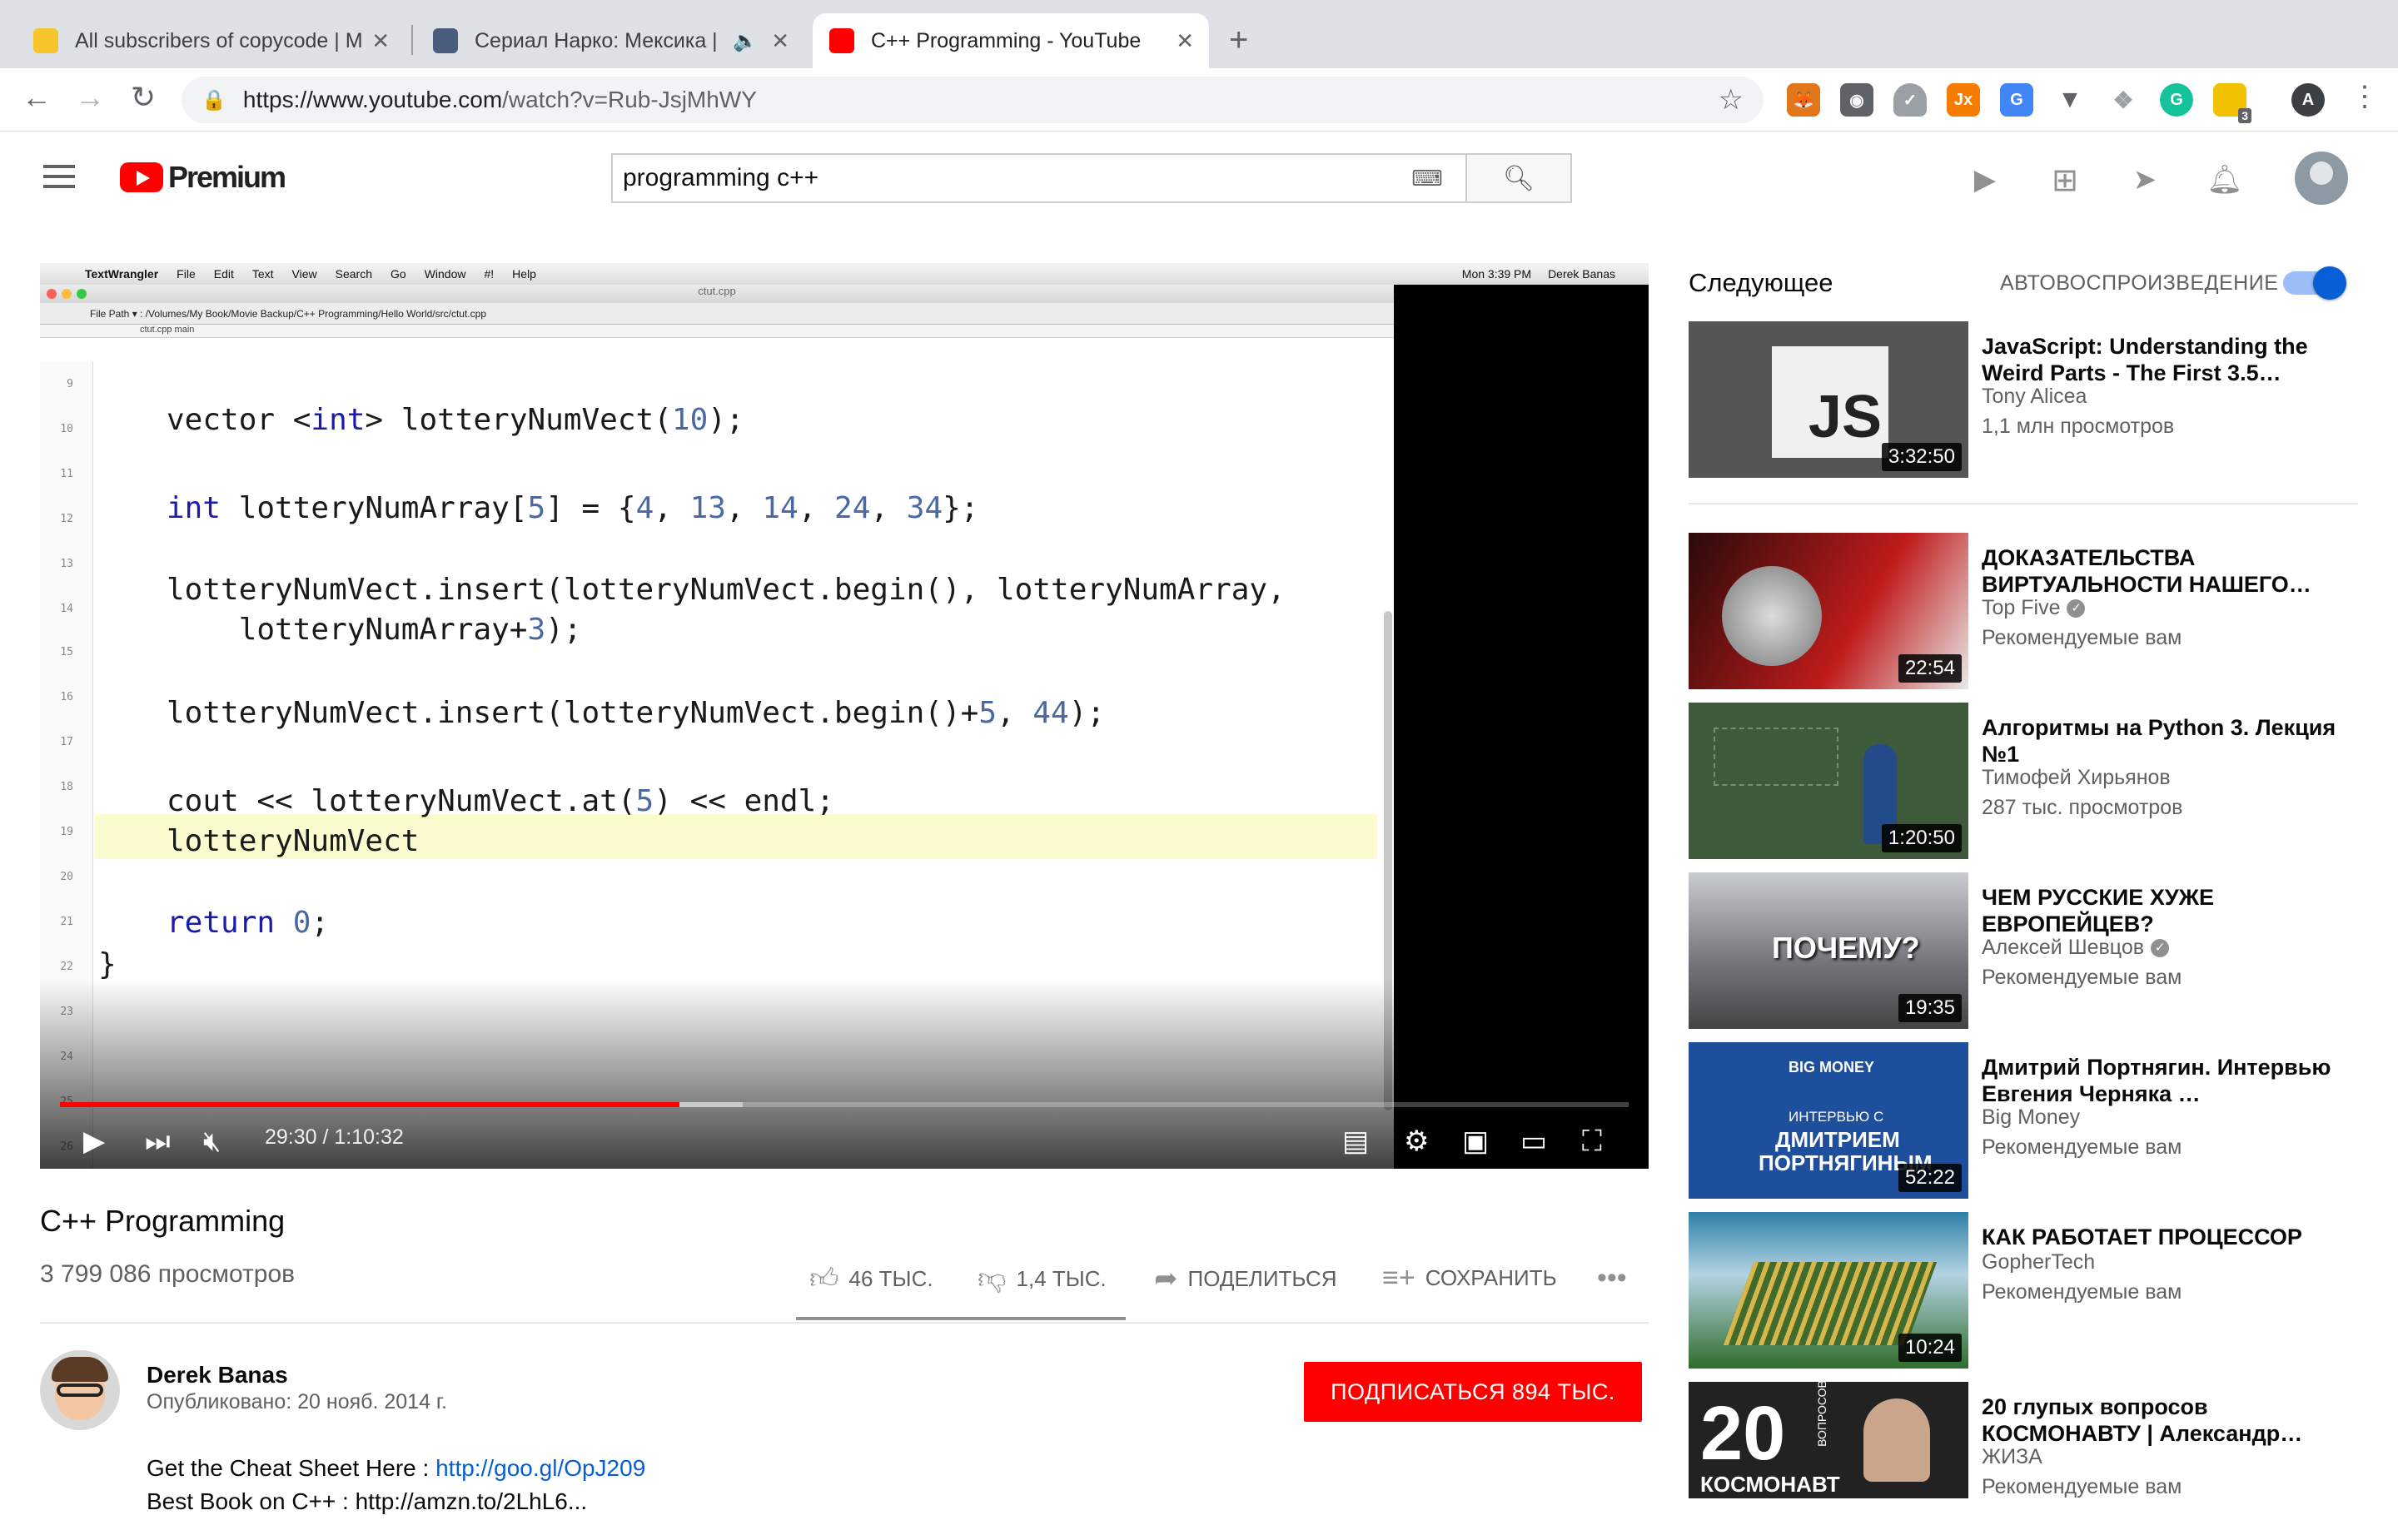 The height and width of the screenshot is (1540, 2398). What do you see at coordinates (90, 97) in the screenshot?
I see `forward-button: →` at bounding box center [90, 97].